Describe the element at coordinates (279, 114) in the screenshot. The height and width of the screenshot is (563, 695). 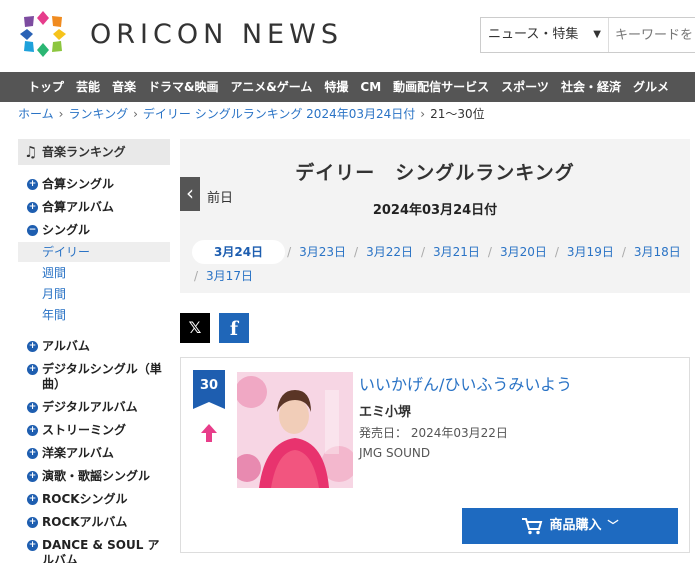
I see `breadcrumb-daily-single: デイリー シングルランキング 2024年03月24日付` at that location.